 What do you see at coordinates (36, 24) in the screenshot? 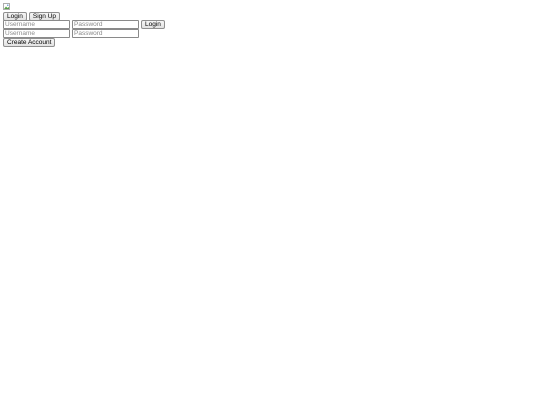
I see `login-username-input` at bounding box center [36, 24].